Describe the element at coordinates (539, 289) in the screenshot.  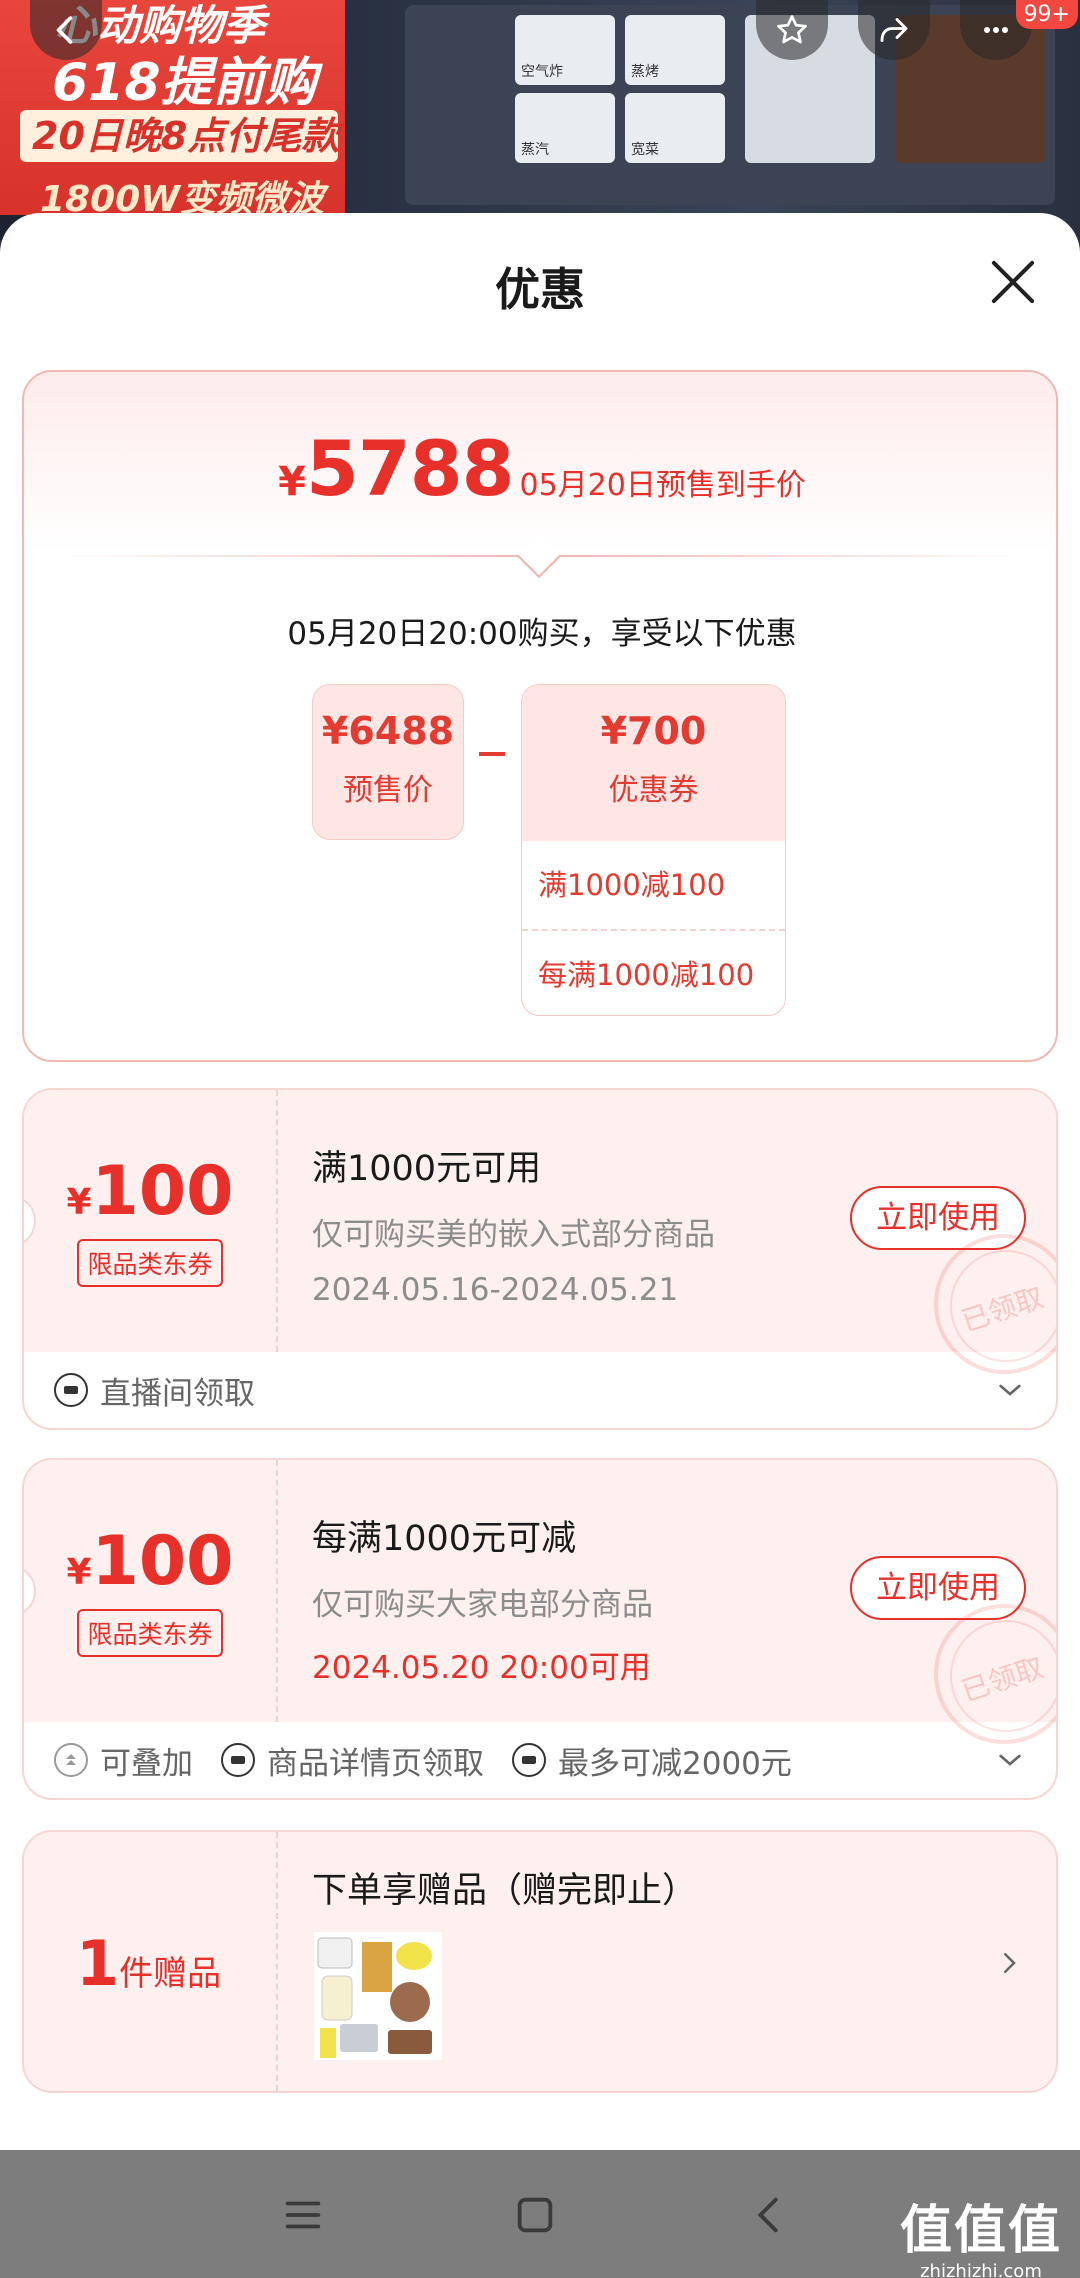
I see `sheet-title: 优惠` at that location.